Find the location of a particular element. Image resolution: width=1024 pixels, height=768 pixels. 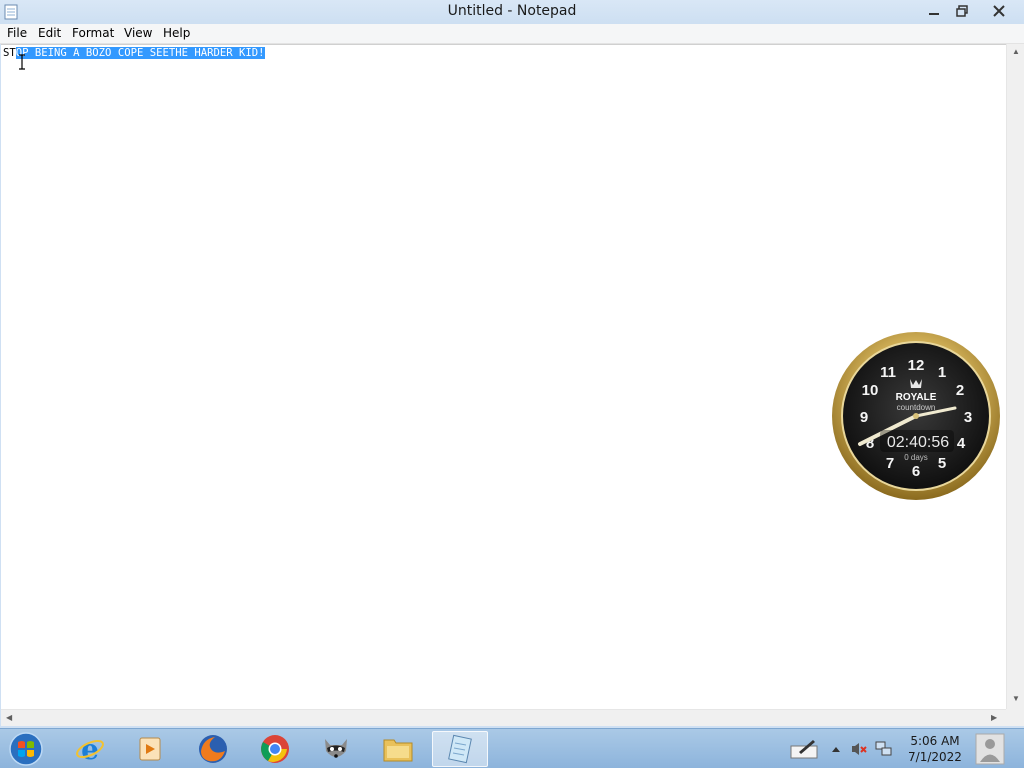

ibeam-cursor-icon is located at coordinates (22, 62).